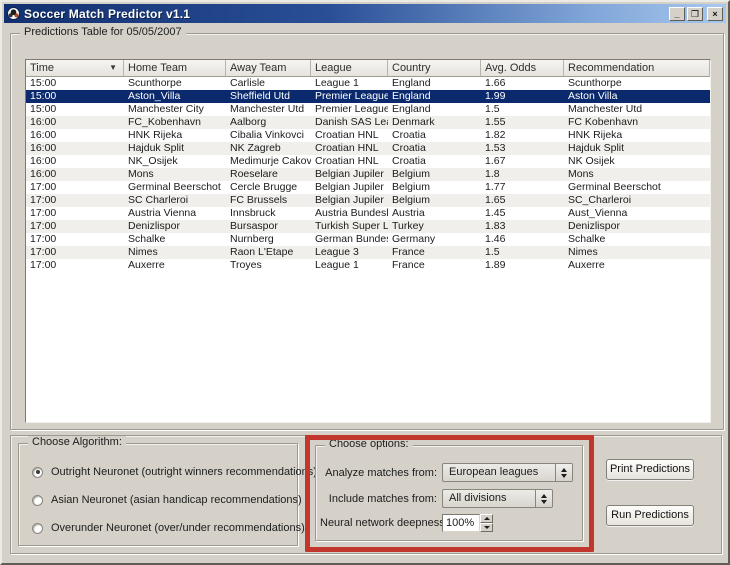 This screenshot has height=565, width=730. What do you see at coordinates (347, 148) in the screenshot?
I see `table-cell: Croatian HNL` at bounding box center [347, 148].